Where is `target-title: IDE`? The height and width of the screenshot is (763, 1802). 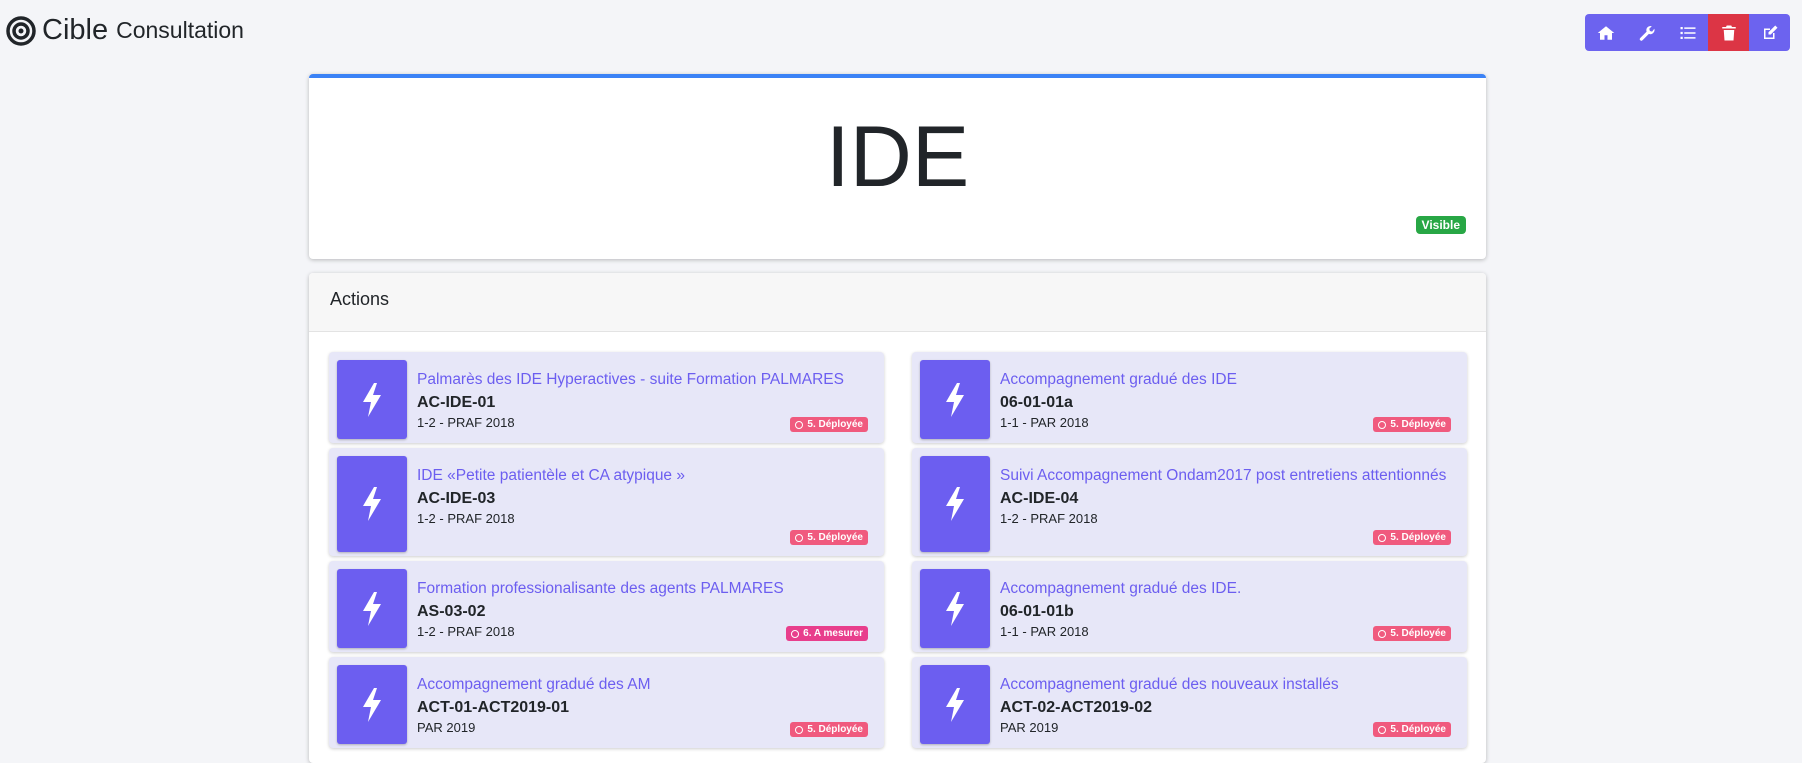
target-title: IDE is located at coordinates (897, 157).